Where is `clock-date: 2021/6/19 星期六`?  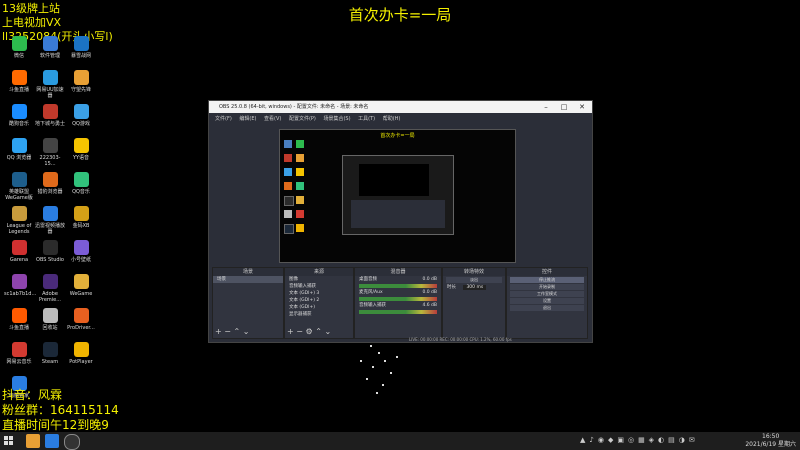 clock-date: 2021/6/19 星期六 is located at coordinates (770, 444).